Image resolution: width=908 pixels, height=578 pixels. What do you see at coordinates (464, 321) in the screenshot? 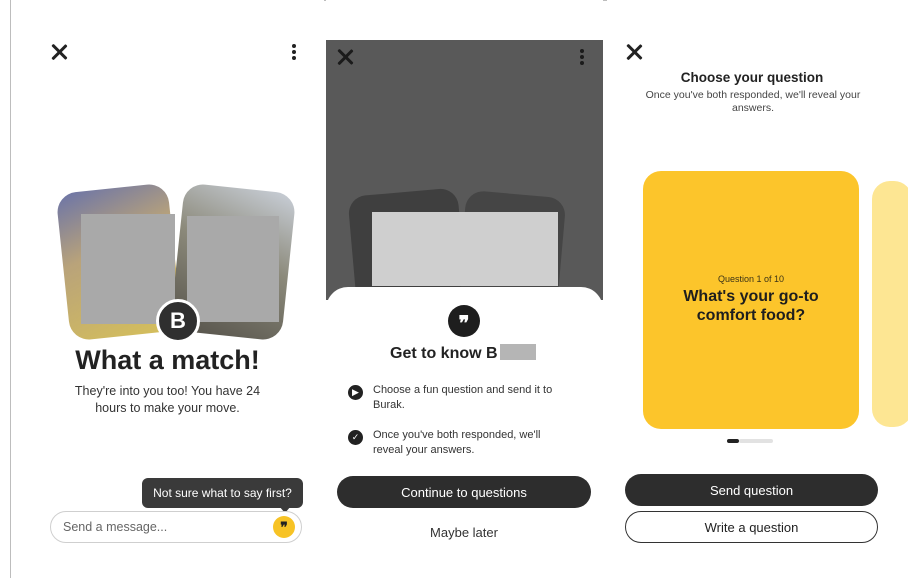
I see `quote-icon: ❞` at bounding box center [464, 321].